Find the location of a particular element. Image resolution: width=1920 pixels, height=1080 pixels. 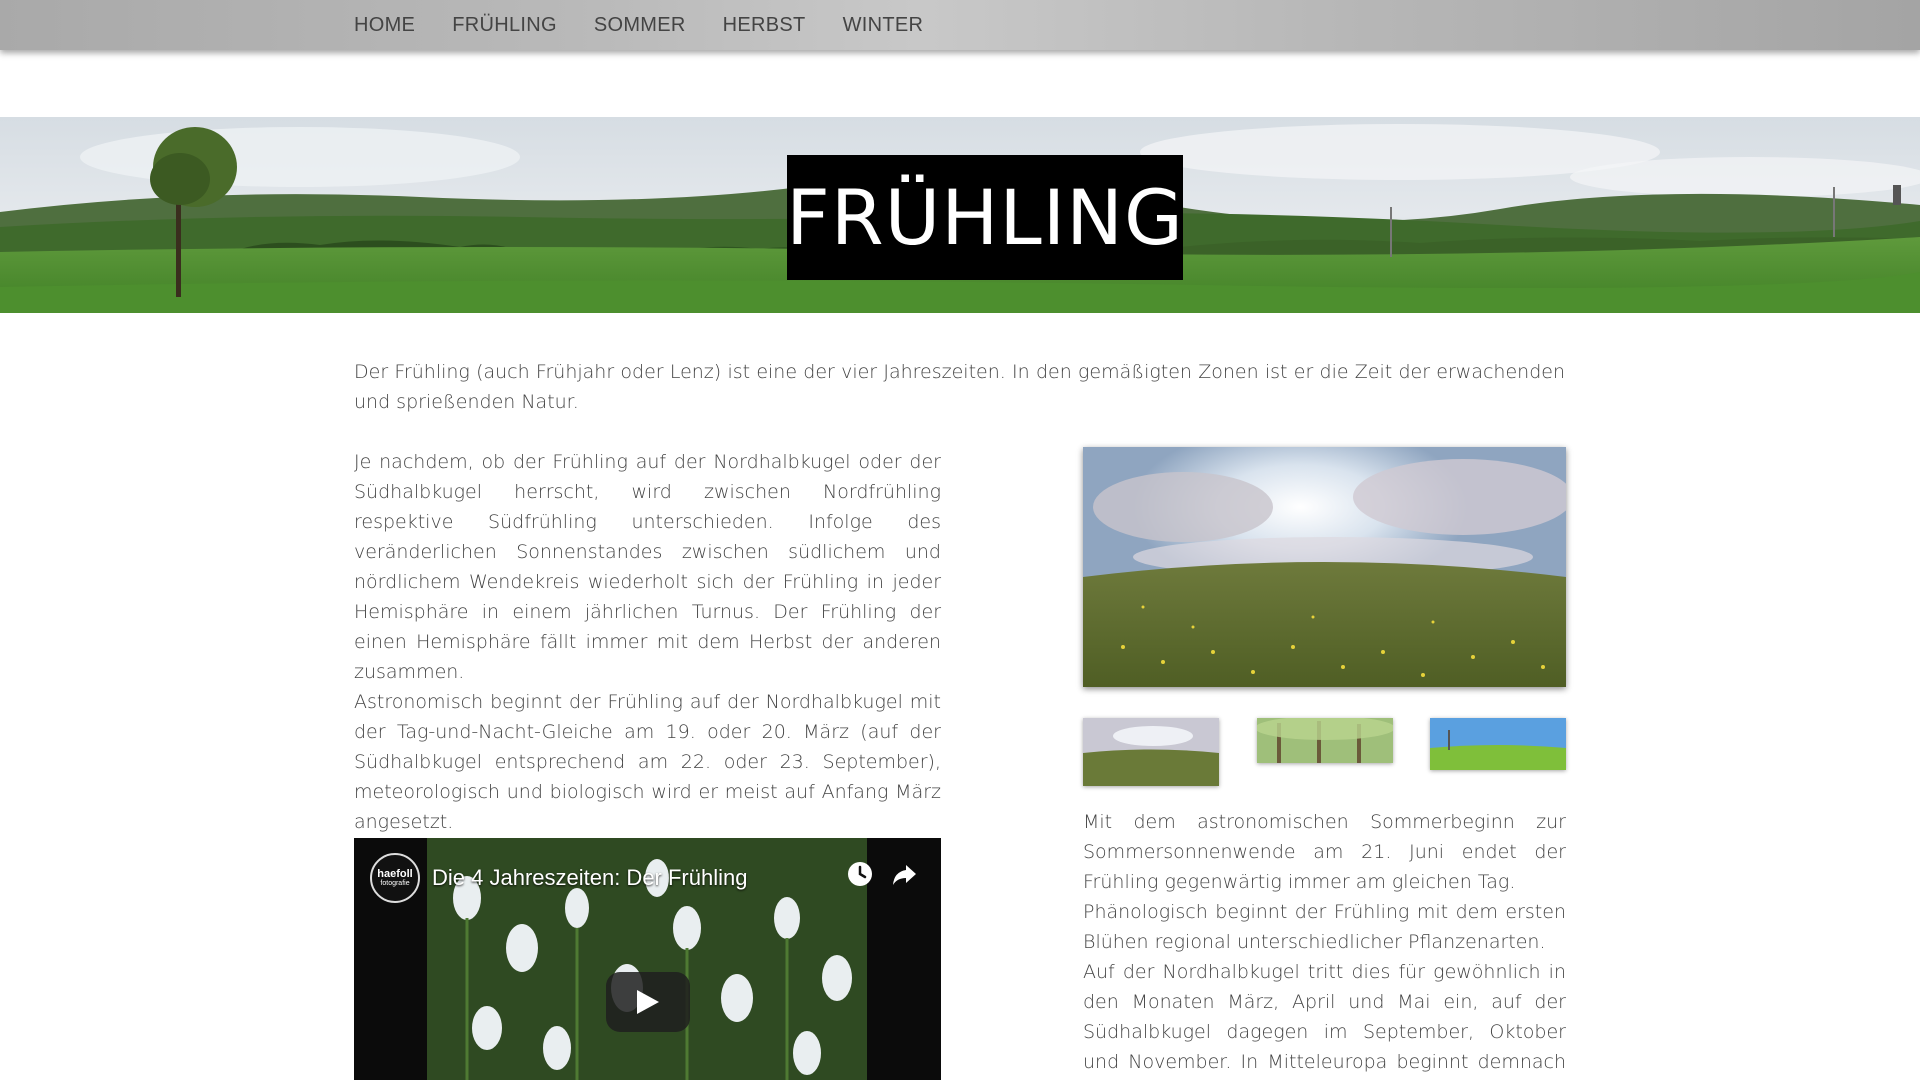

thumbnail-blue-sky-field is located at coordinates (1498, 744).